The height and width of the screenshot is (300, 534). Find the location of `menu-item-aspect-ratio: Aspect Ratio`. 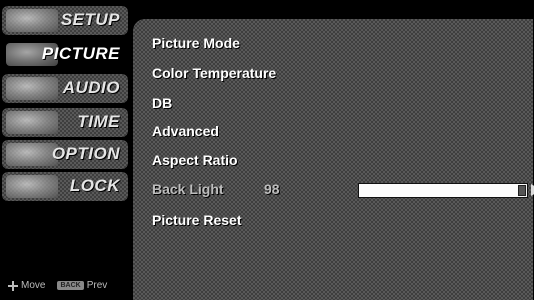

menu-item-aspect-ratio: Aspect Ratio is located at coordinates (195, 163).